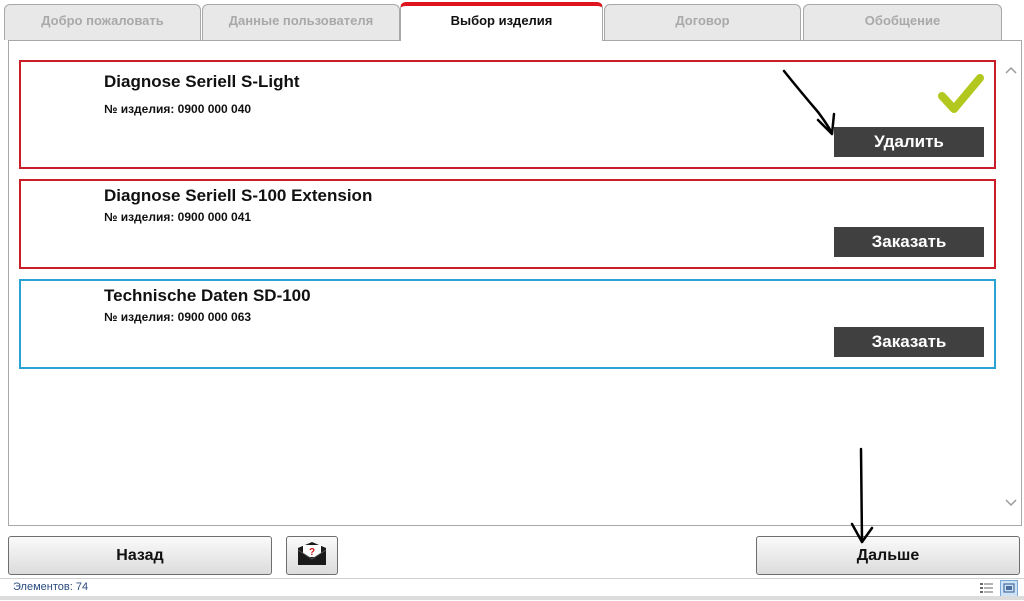  I want to click on tab-product-selection: Выбор изделия, so click(501, 21).